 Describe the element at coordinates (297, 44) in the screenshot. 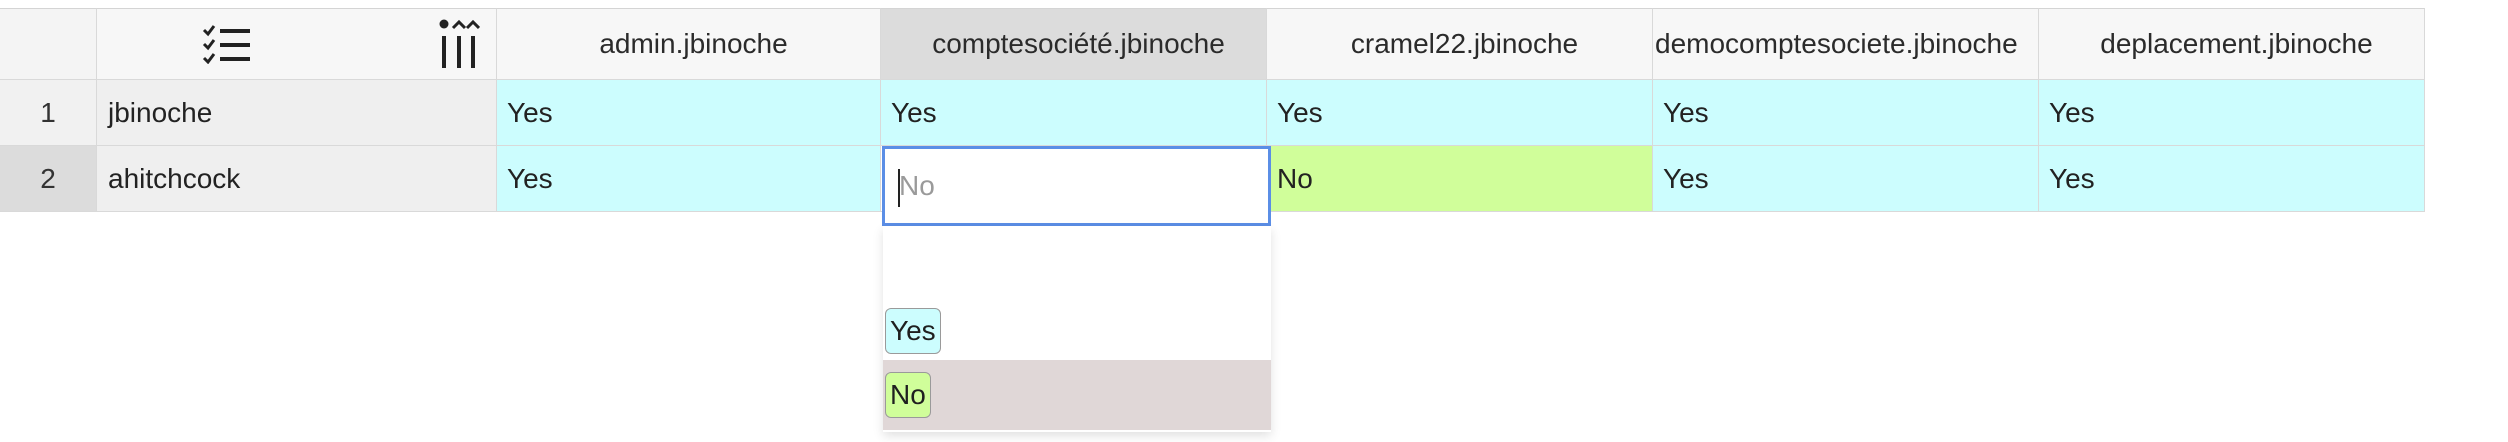

I see `name-column-header` at that location.